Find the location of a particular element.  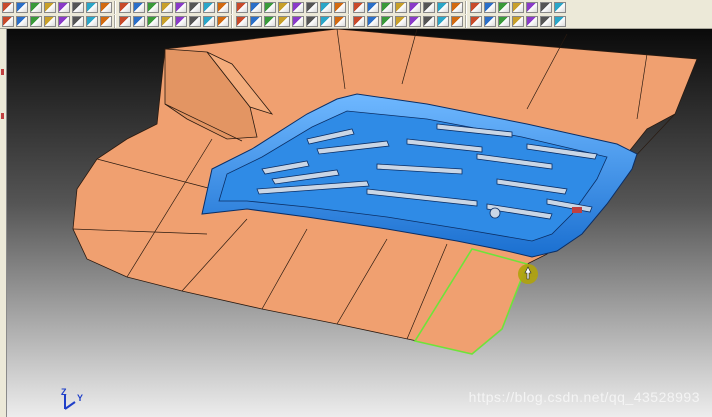

wireframe-icon is located at coordinates (457, 7).